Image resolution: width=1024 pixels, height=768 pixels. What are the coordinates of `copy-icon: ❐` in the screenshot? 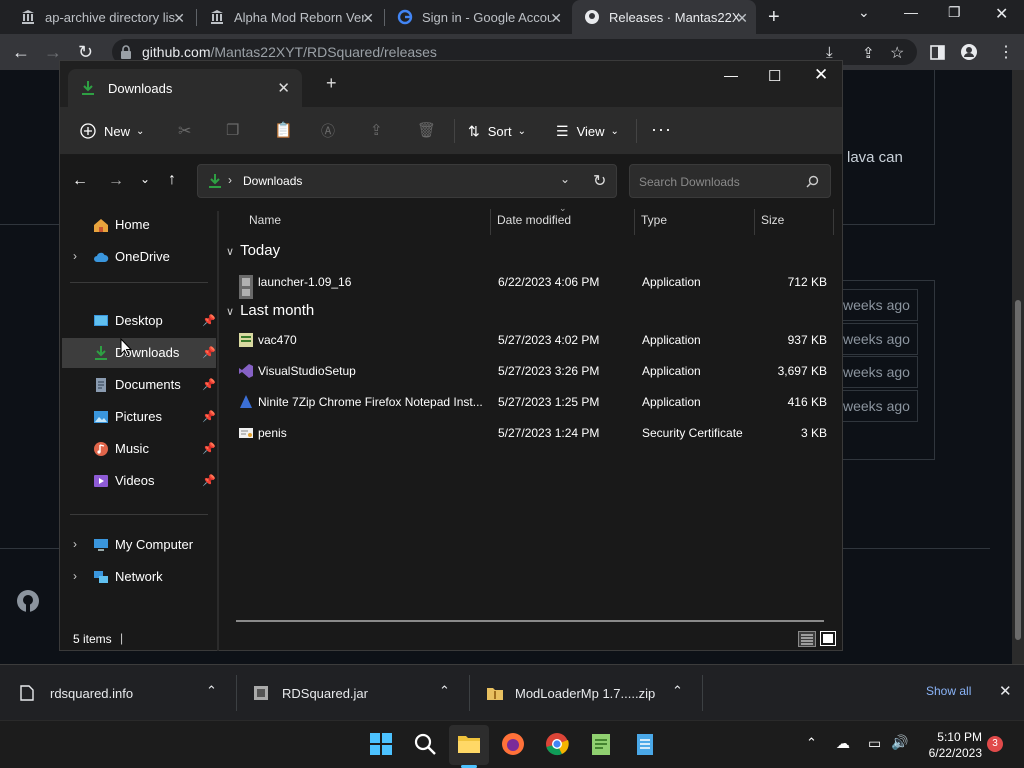 It's located at (232, 130).